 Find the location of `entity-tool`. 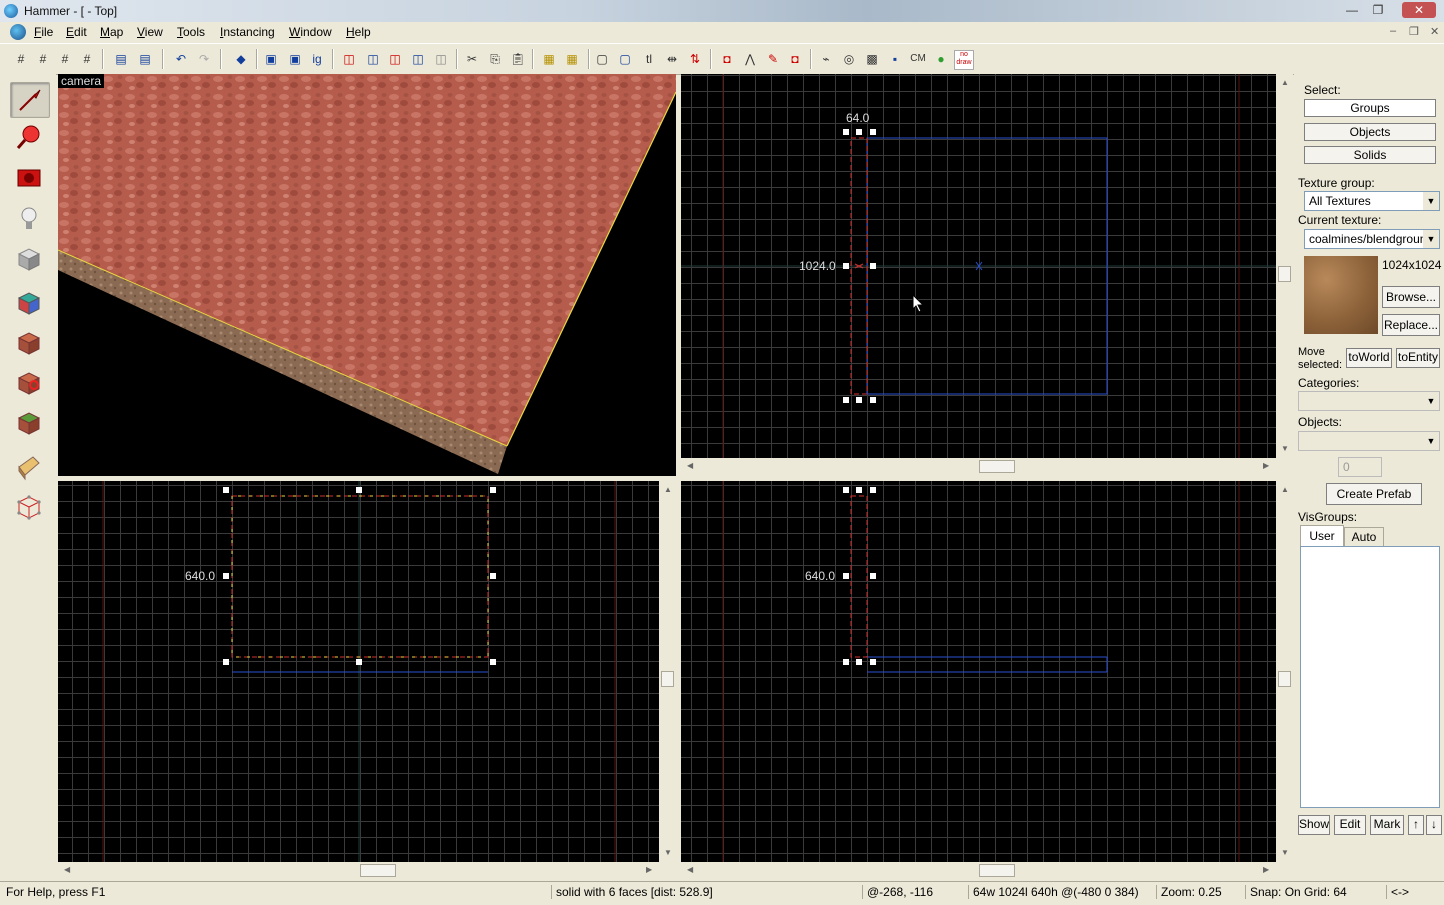

entity-tool is located at coordinates (29, 219).